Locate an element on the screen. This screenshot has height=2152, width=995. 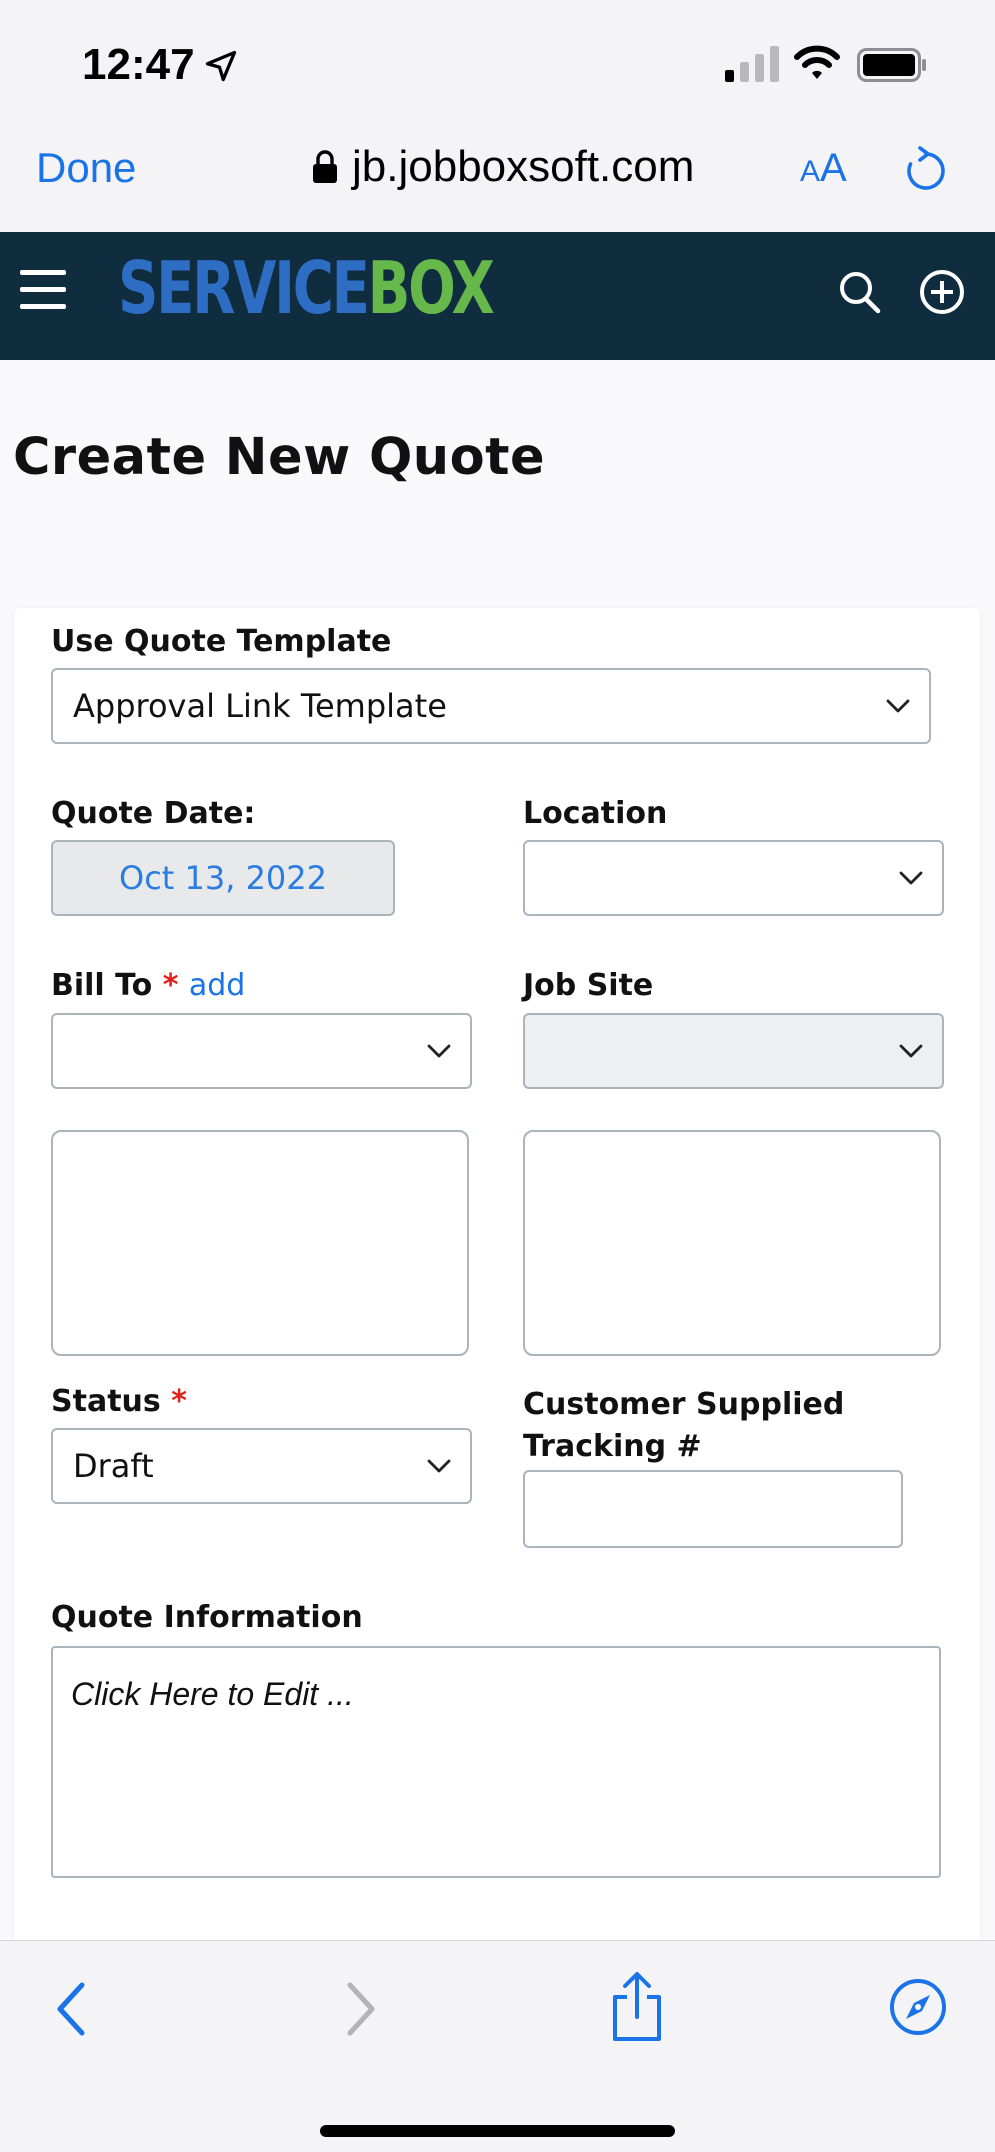
logo-box-text: BOX is located at coordinates (431, 288).